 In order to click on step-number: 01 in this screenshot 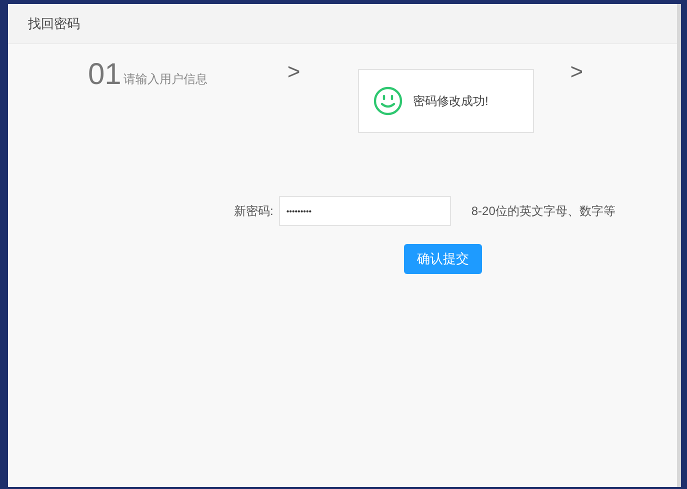, I will do `click(105, 75)`.